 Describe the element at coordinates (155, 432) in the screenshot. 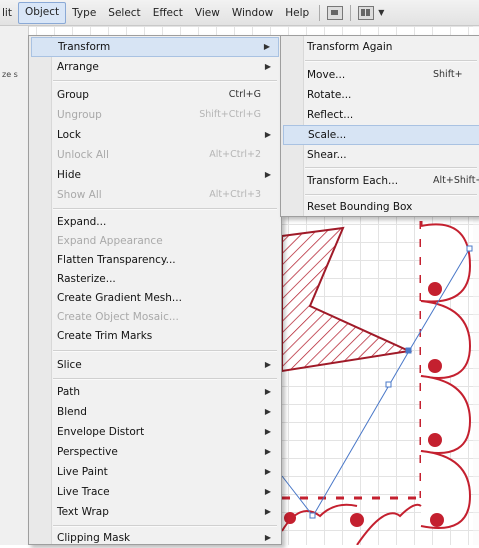

I see `menu-item-envelope-distort: Envelope Distort ▶` at that location.